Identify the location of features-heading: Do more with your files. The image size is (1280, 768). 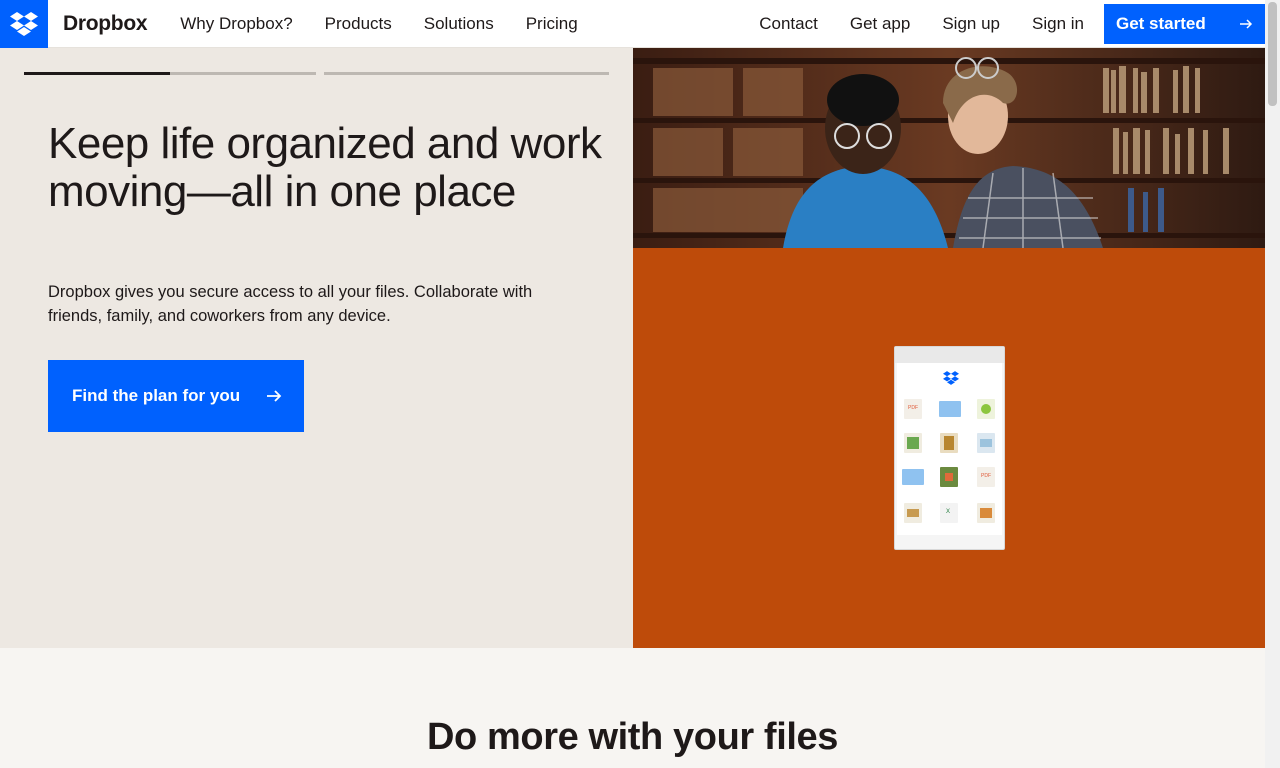
(632, 737).